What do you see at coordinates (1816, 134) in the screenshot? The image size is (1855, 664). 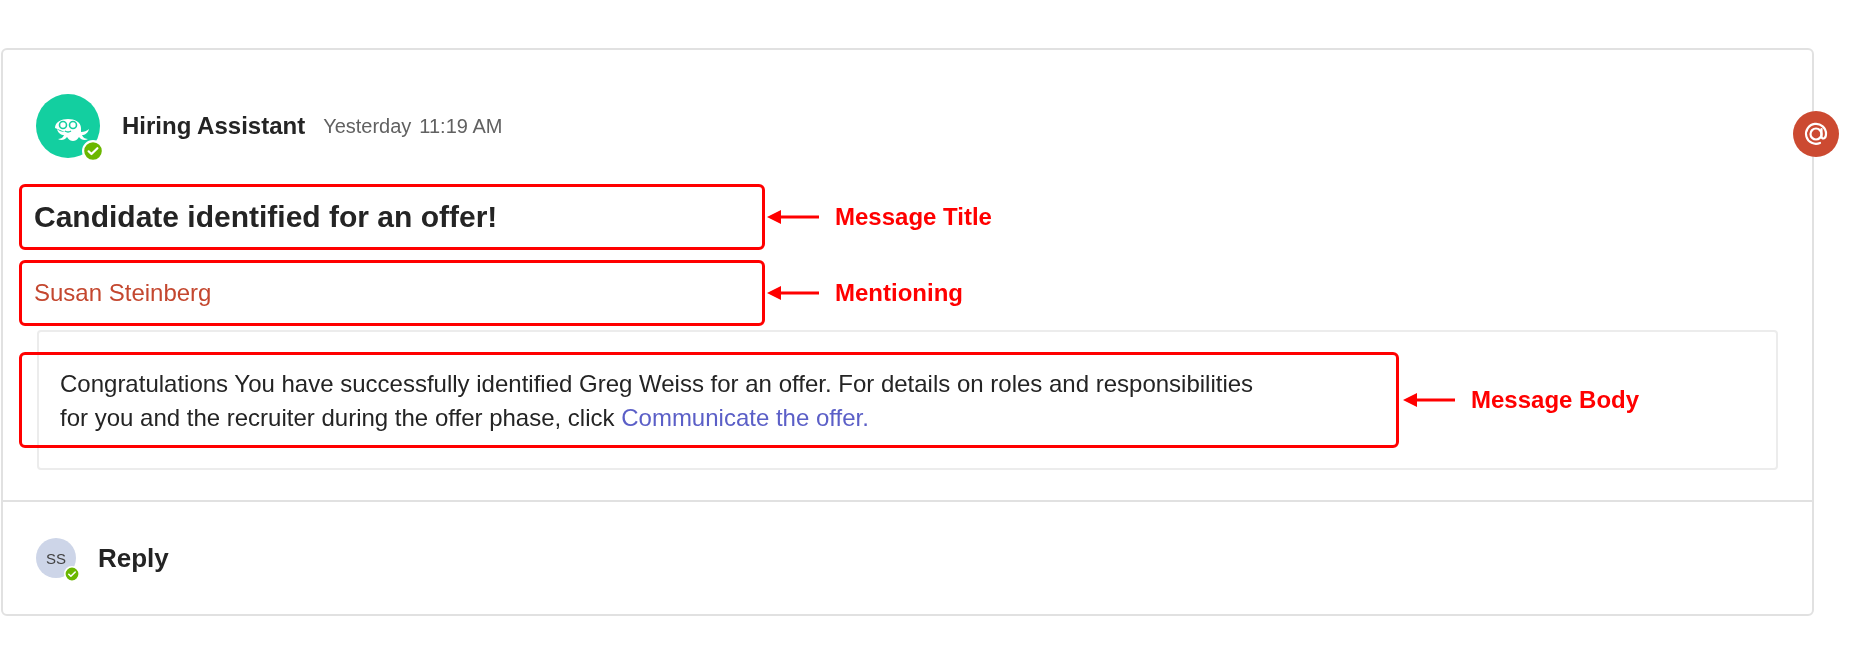 I see `mention-at-icon` at bounding box center [1816, 134].